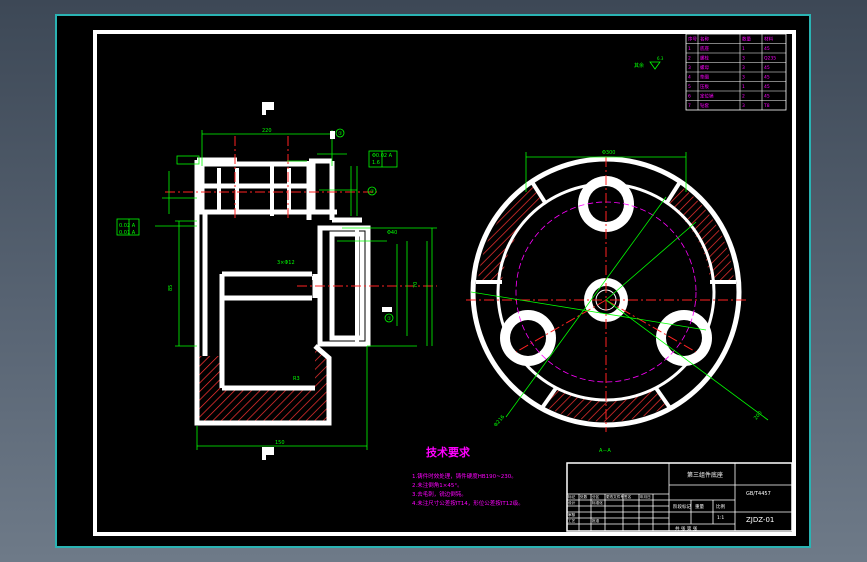 This screenshot has height=562, width=867. Describe the element at coordinates (572, 520) in the screenshot. I see `tb-label-process: 工艺` at that location.